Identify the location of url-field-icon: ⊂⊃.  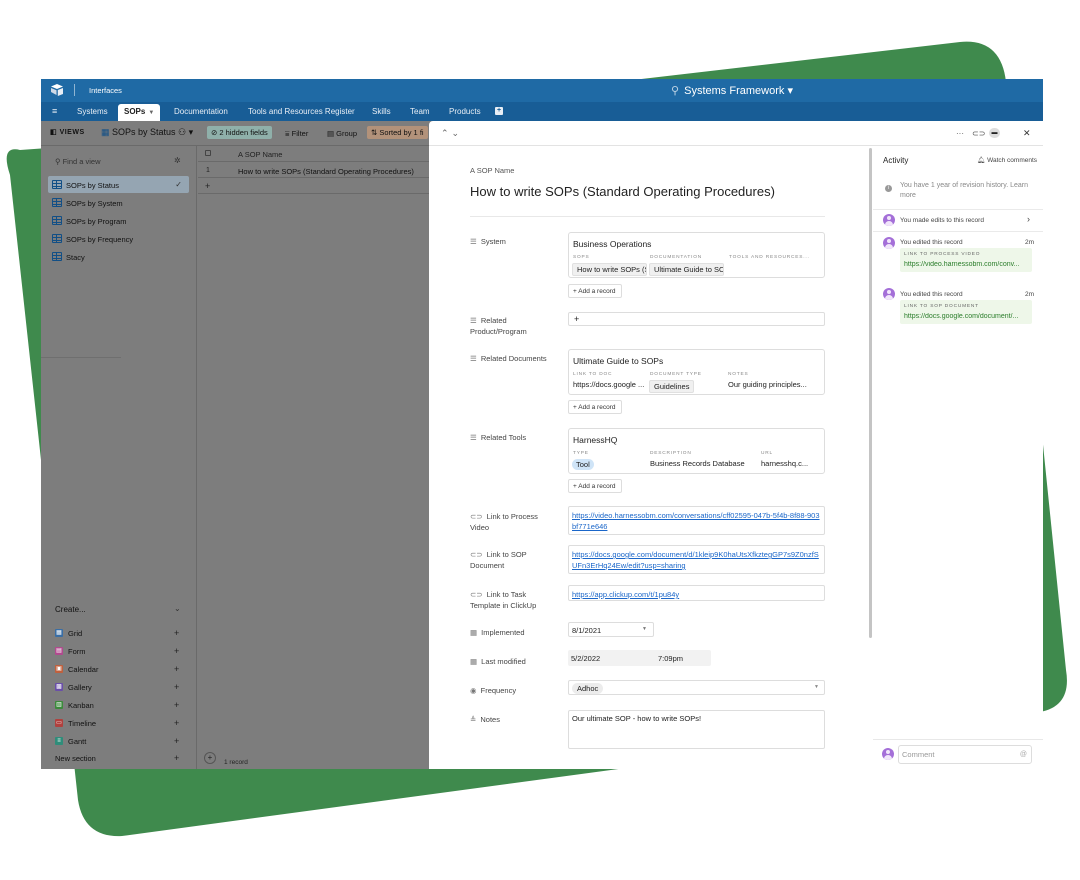
(477, 594).